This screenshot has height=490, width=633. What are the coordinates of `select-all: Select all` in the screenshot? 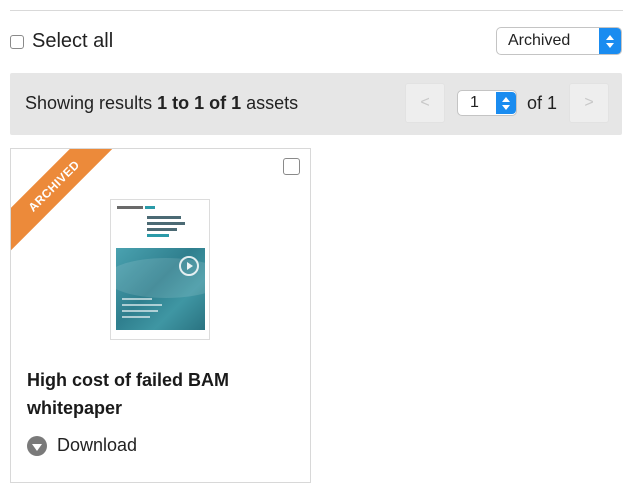 It's located at (61, 41).